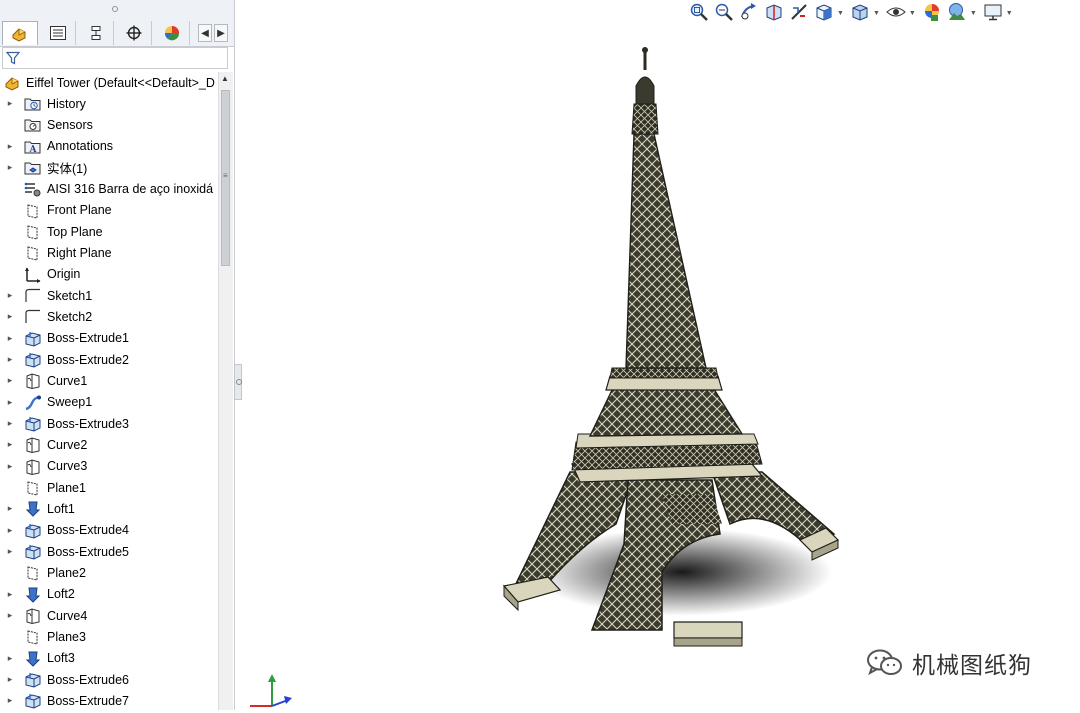 This screenshot has width=1080, height=713. I want to click on hide-show-items-button, so click(896, 13).